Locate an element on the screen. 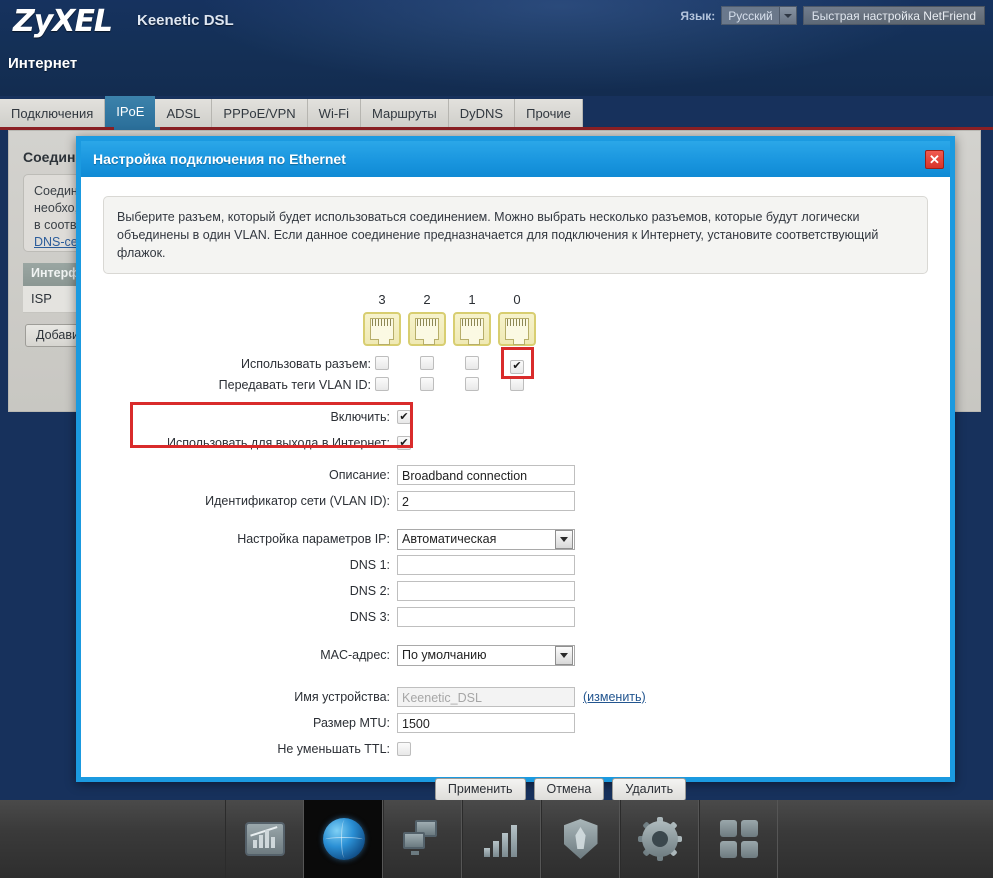  dns2-label: DNS 2: is located at coordinates (369, 591).